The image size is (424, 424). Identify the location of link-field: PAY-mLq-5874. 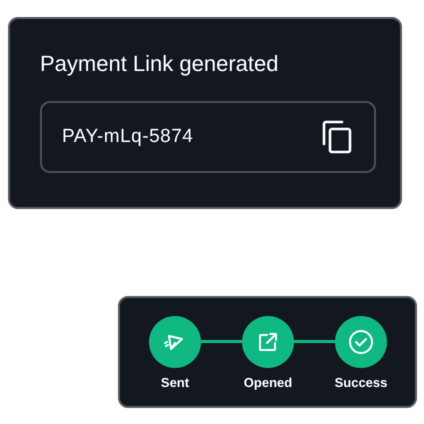
(208, 137).